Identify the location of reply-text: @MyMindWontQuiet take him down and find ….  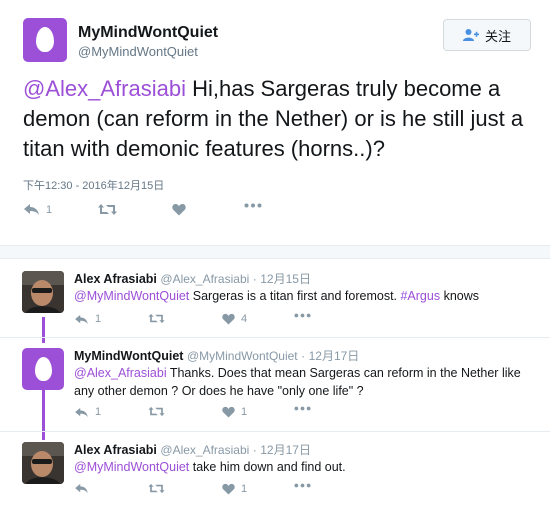
(306, 467).